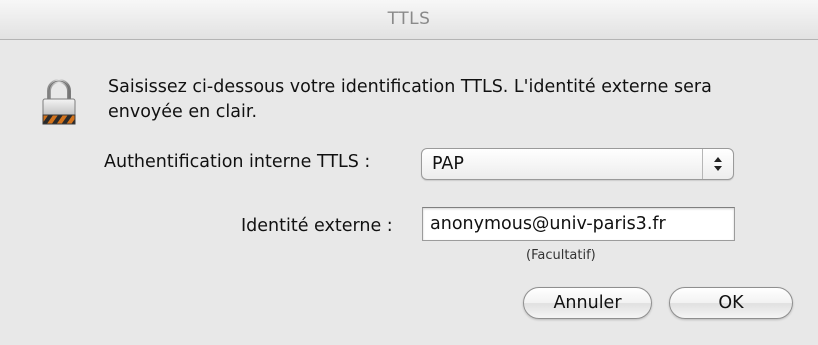  I want to click on external-identity-field, so click(578, 224).